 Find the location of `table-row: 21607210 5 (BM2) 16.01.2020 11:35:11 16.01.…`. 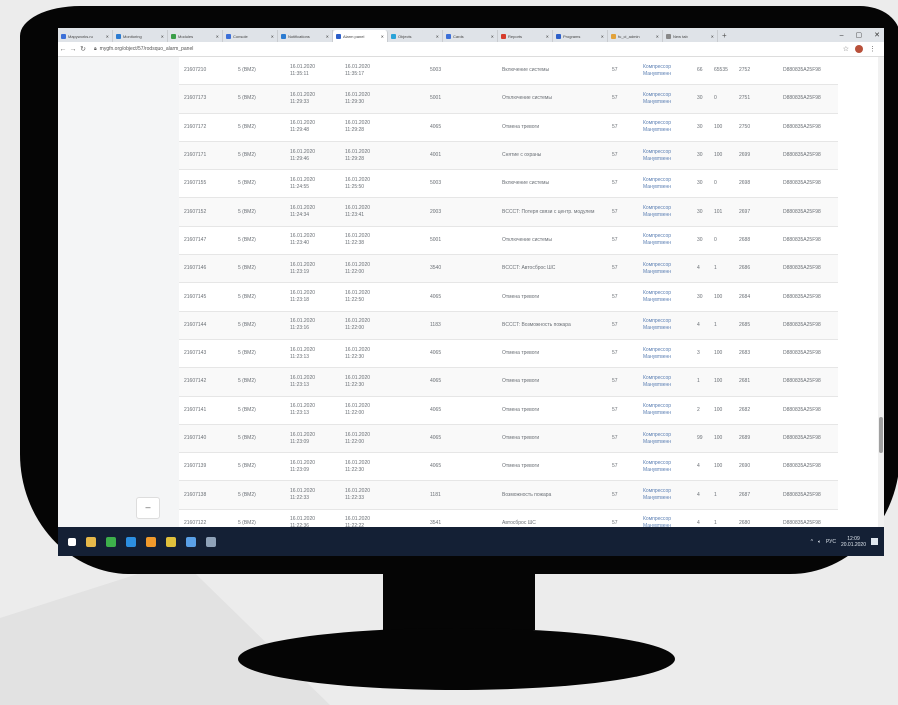

table-row: 21607210 5 (BM2) 16.01.2020 11:35:11 16.01.… is located at coordinates (508, 71).